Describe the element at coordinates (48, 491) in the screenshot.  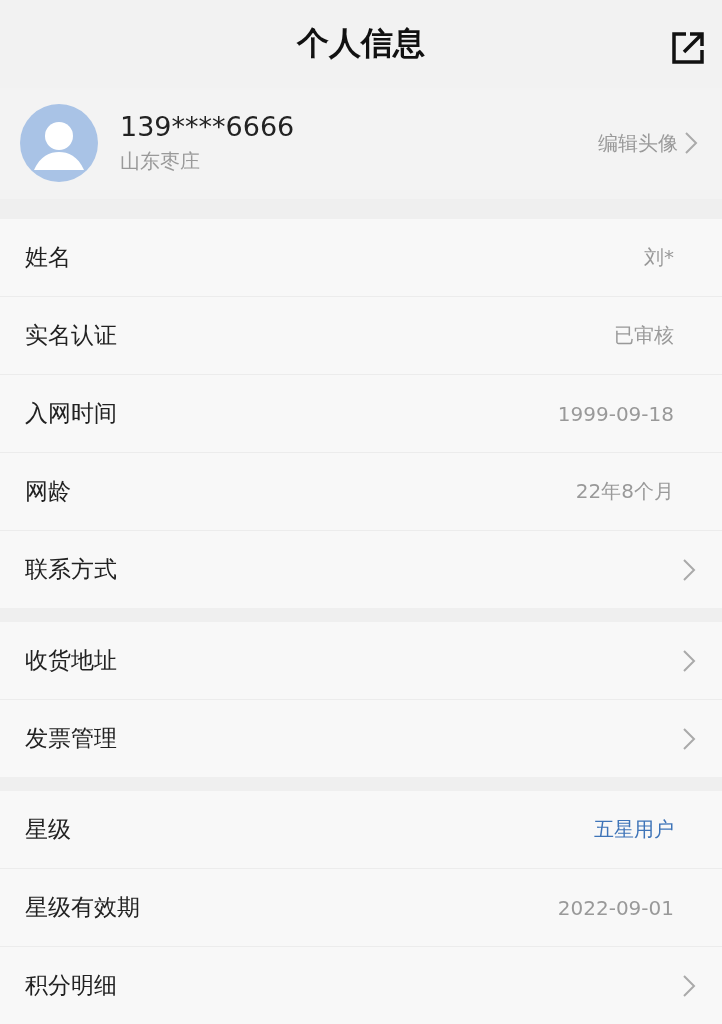
I see `row-label: 网龄` at that location.